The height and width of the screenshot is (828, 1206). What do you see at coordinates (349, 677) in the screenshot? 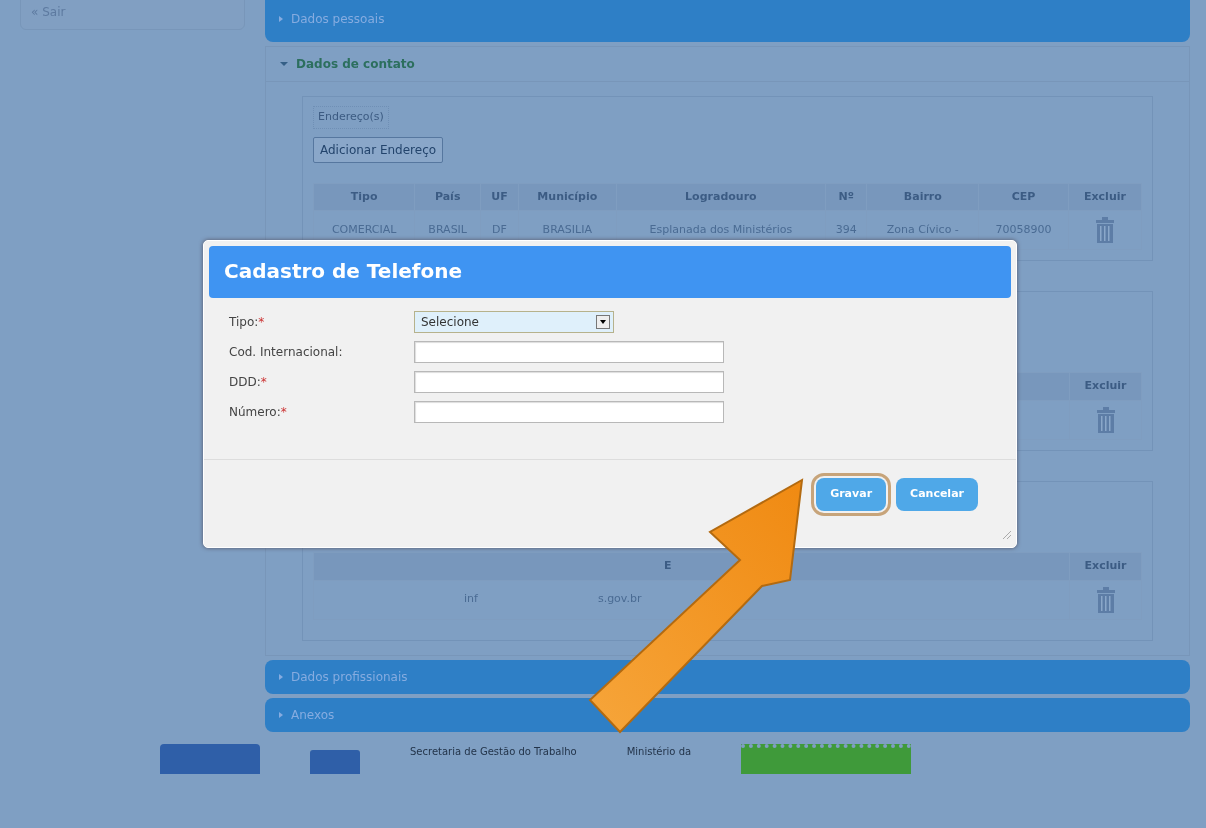
I see `section-title: Dados profissionais` at bounding box center [349, 677].